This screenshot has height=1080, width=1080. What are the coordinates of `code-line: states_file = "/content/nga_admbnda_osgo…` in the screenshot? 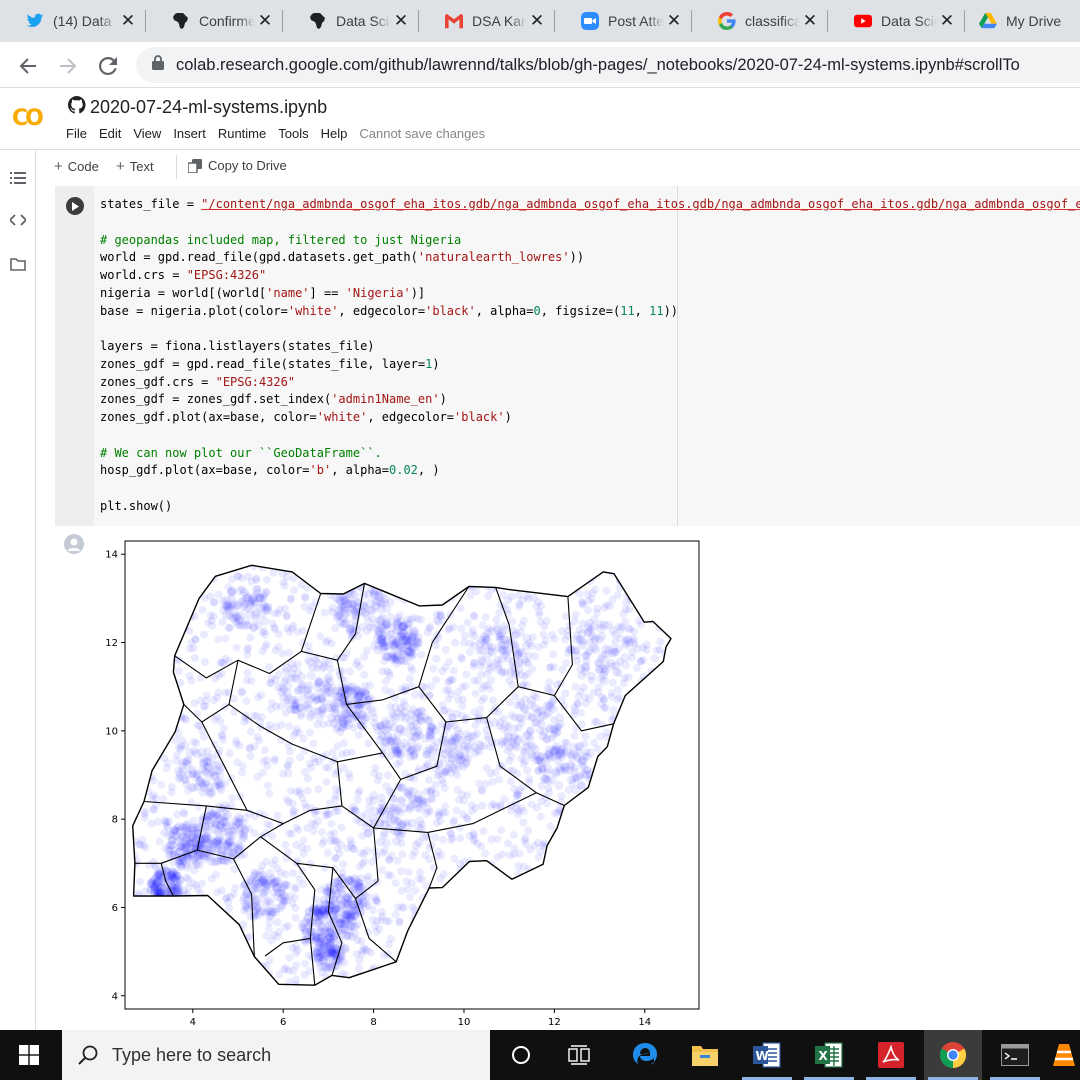 It's located at (590, 204).